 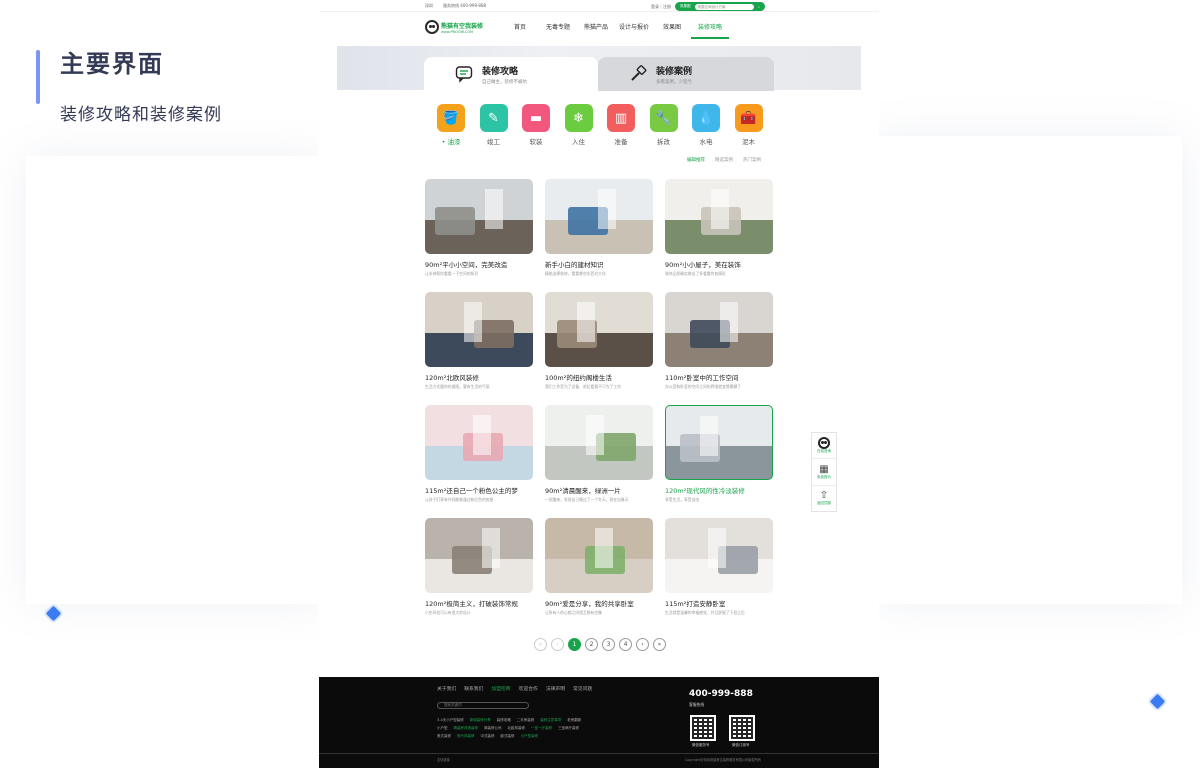 What do you see at coordinates (466, 736) in the screenshot?
I see `footer-keyword-link: 现代风装修` at bounding box center [466, 736].